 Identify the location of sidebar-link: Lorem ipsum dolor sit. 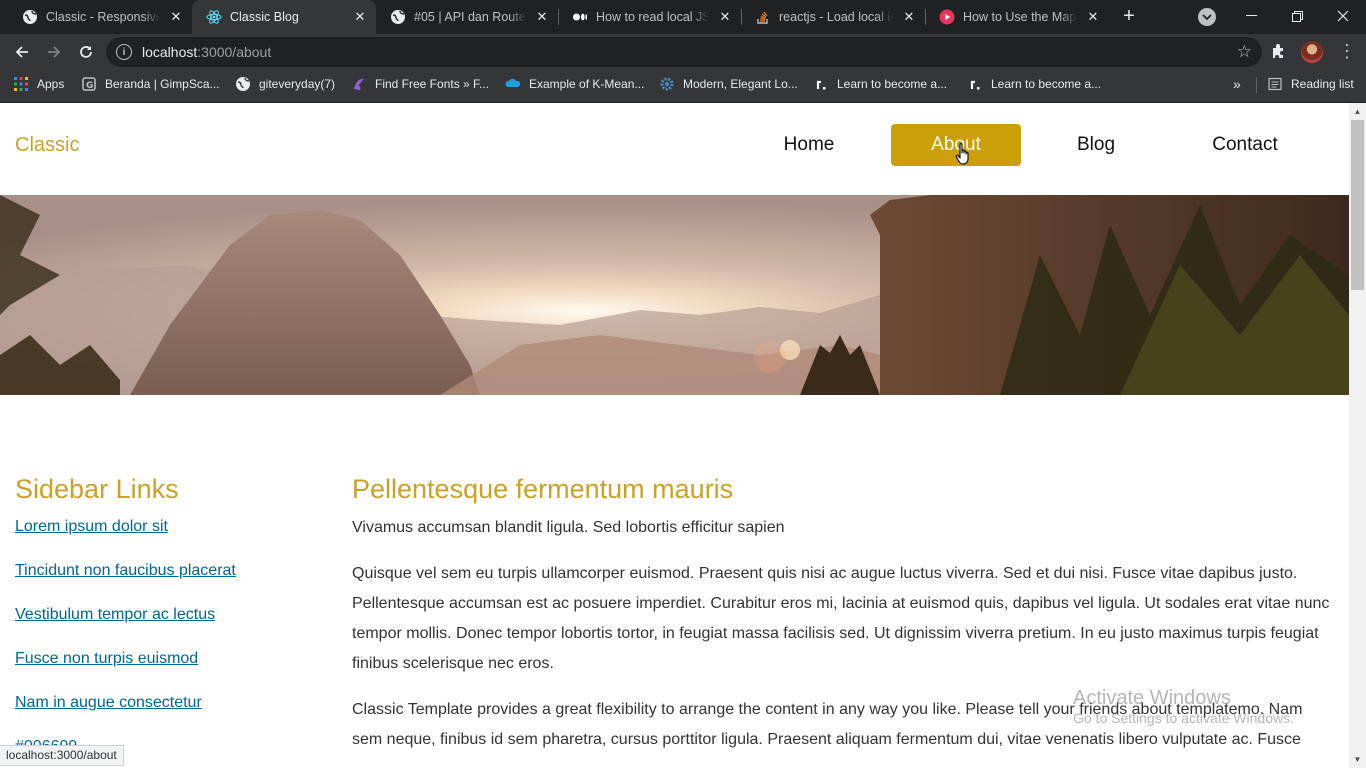
(165, 527).